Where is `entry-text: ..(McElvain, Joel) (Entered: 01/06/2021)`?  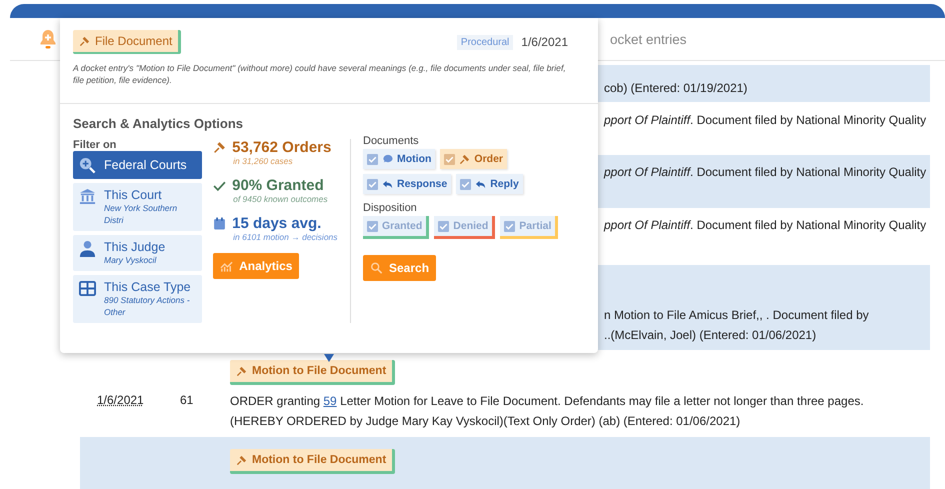 entry-text: ..(McElvain, Joel) (Entered: 01/06/2021) is located at coordinates (711, 335).